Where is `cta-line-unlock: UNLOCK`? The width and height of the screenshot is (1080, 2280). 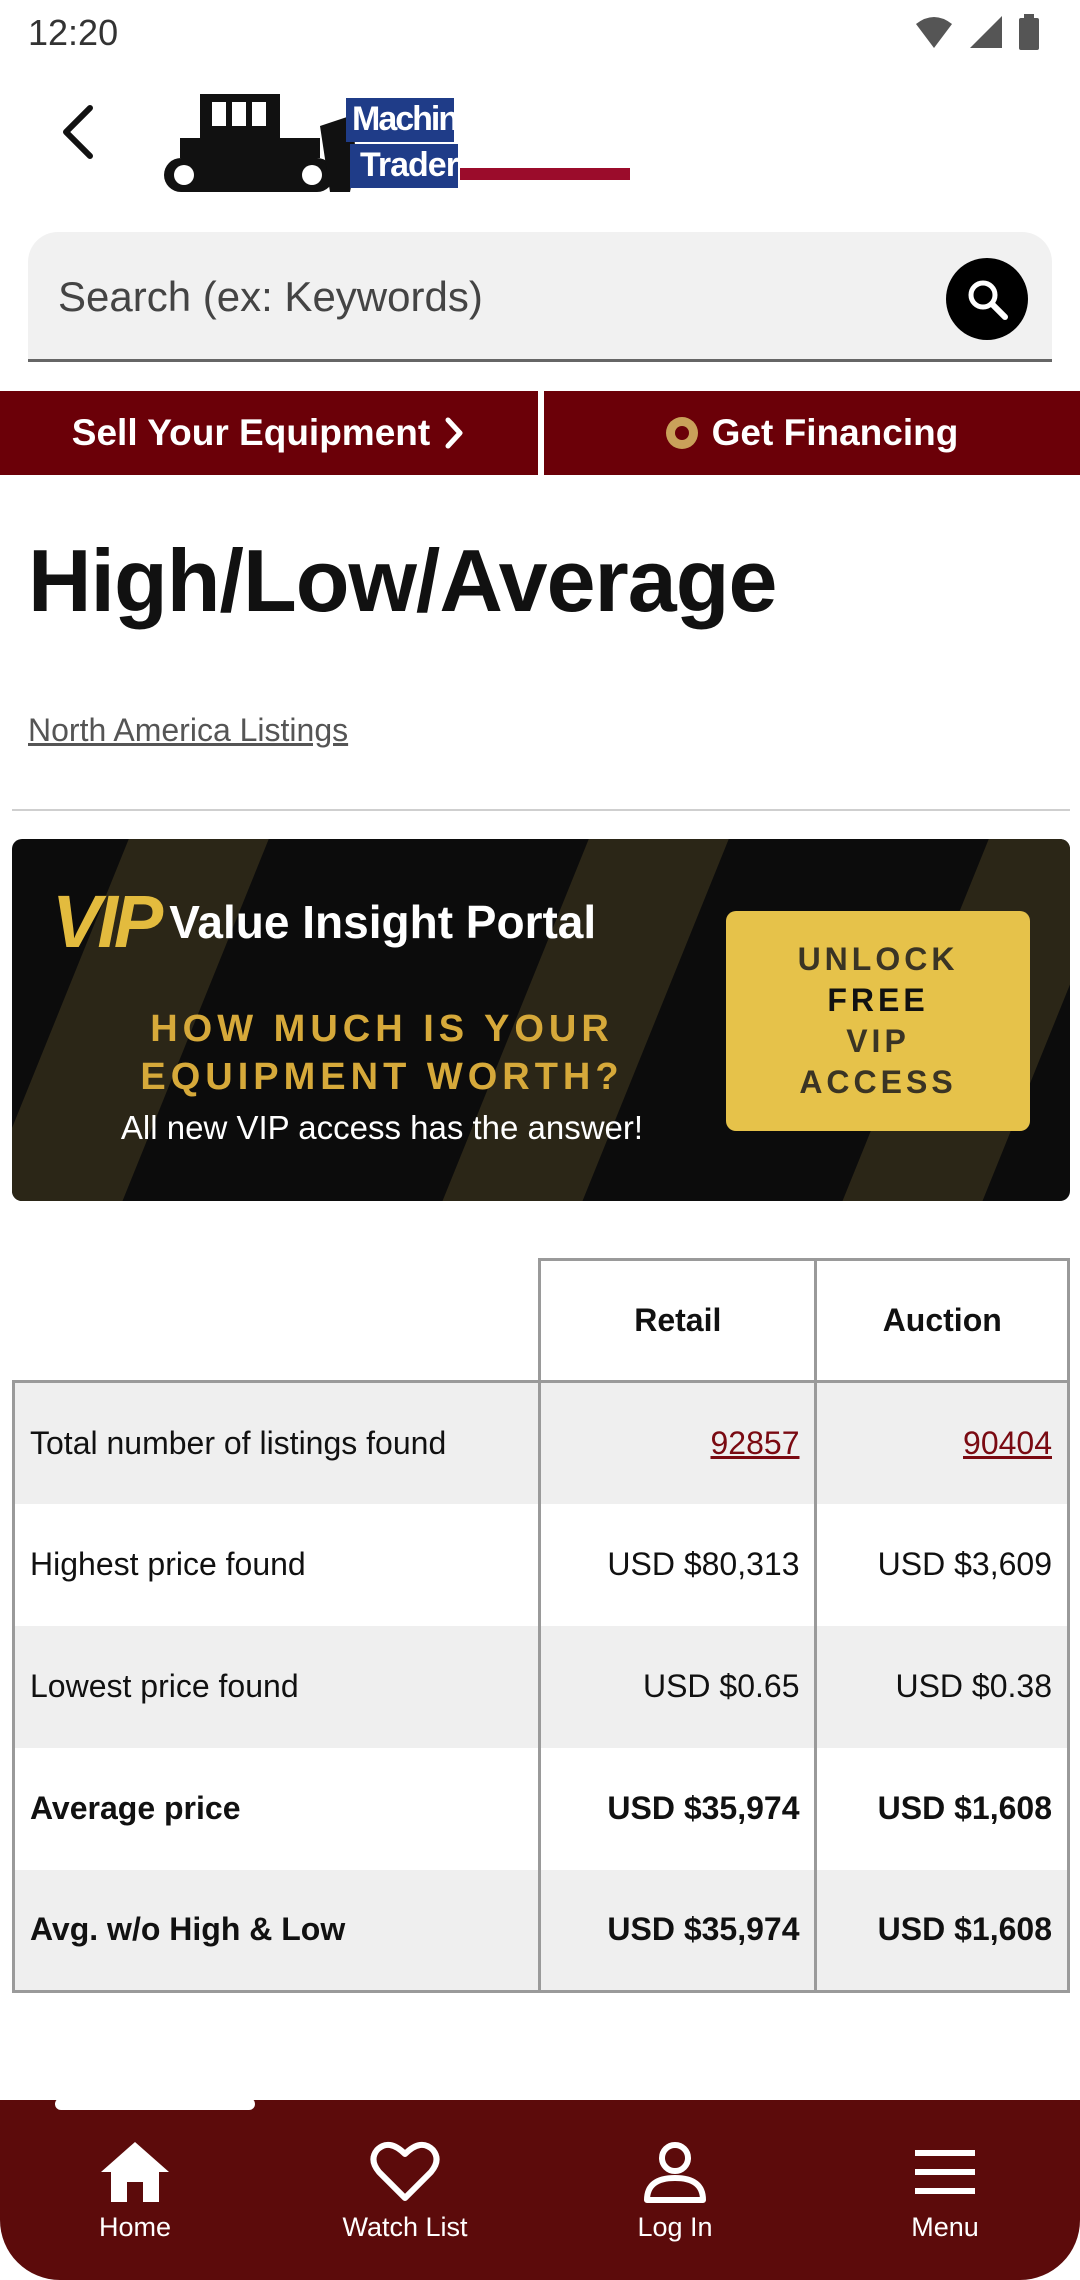 cta-line-unlock: UNLOCK is located at coordinates (878, 959).